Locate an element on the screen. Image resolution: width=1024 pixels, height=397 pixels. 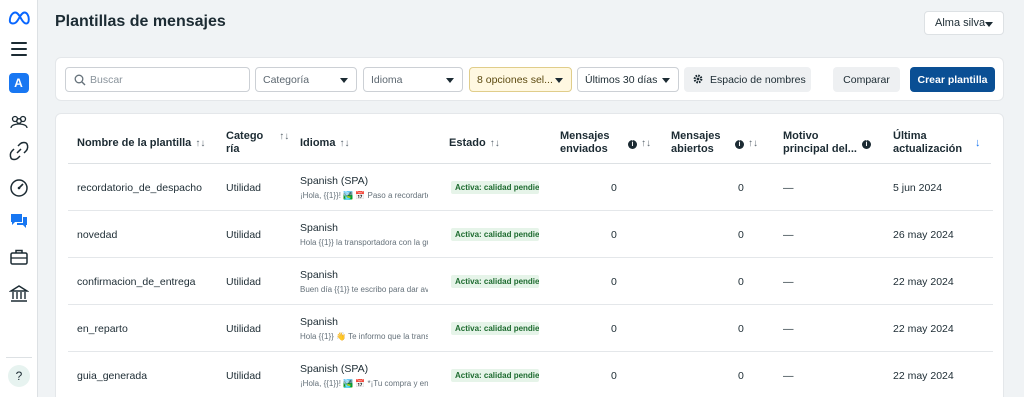
column-header-category: Catego ↑↓ ría is located at coordinates (257, 143).